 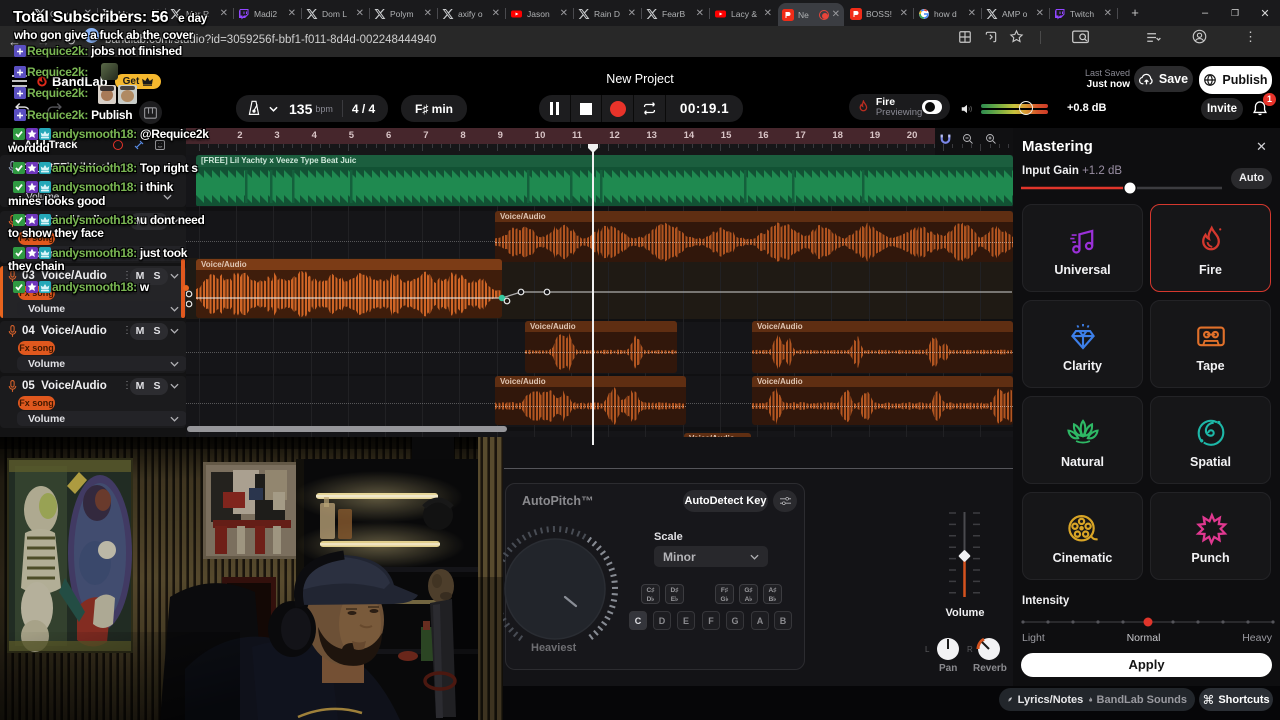 I want to click on svg-text: Pan, so click(x=948, y=668).